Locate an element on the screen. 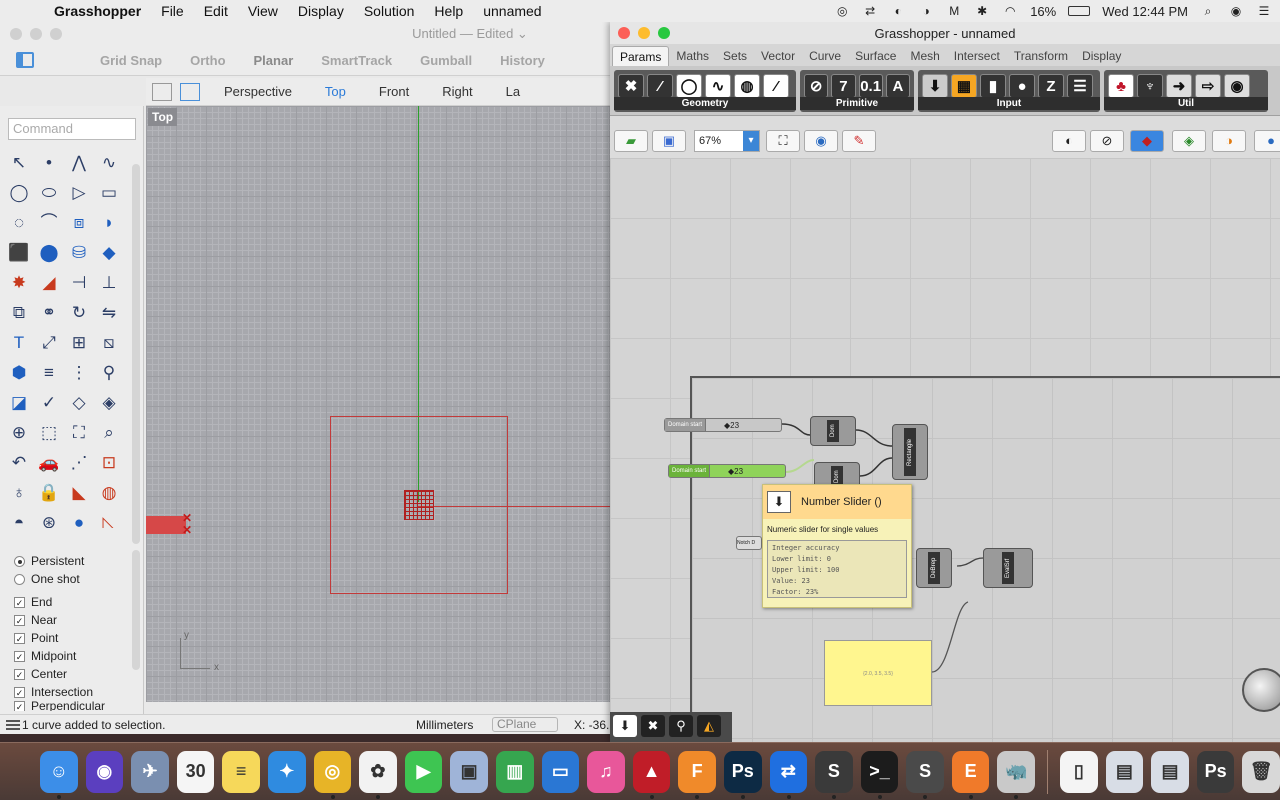 The width and height of the screenshot is (1280, 800). shaded-preview-icon: ◆ is located at coordinates (1147, 141).